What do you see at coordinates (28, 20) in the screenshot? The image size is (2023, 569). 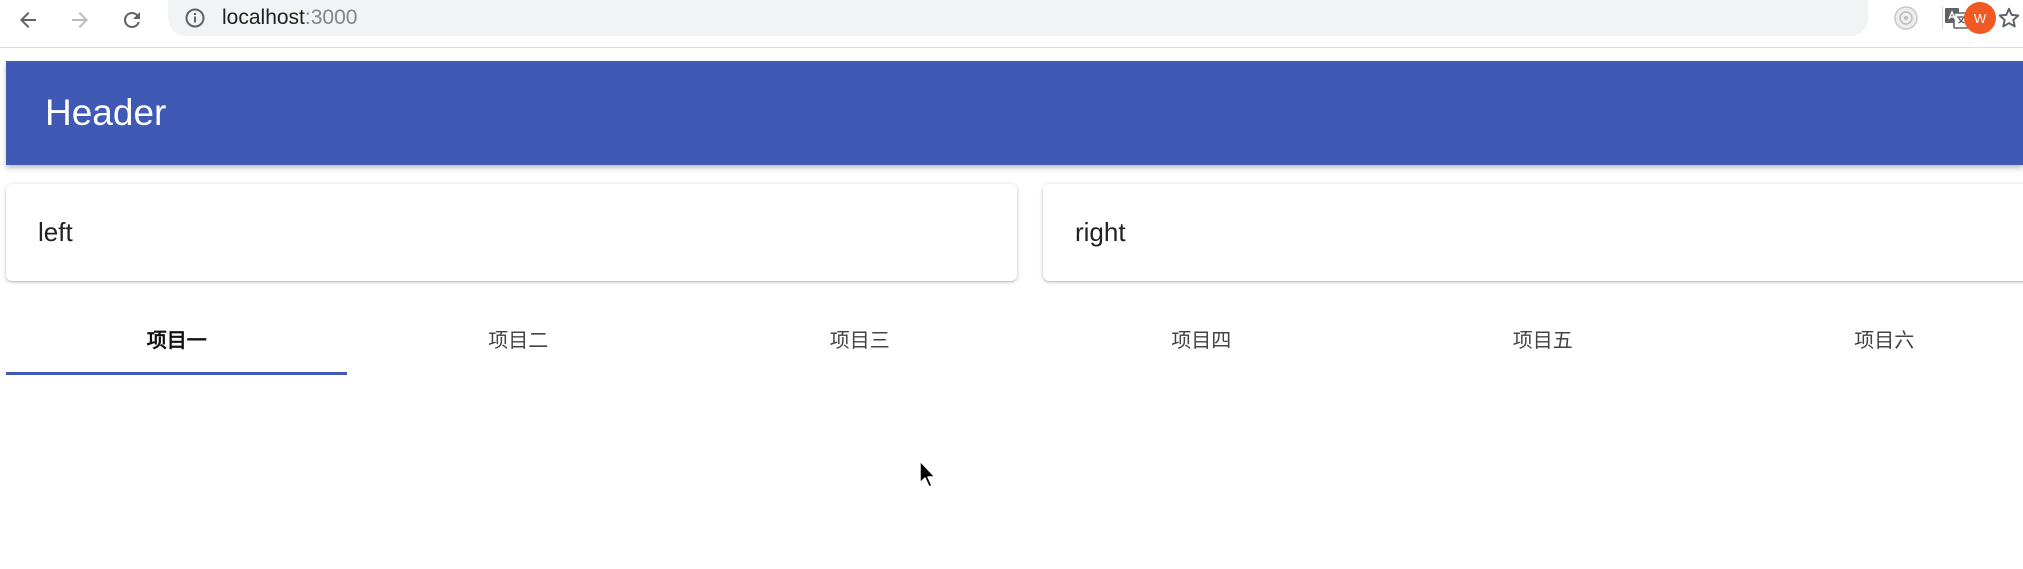 I see `back-arrow-icon` at bounding box center [28, 20].